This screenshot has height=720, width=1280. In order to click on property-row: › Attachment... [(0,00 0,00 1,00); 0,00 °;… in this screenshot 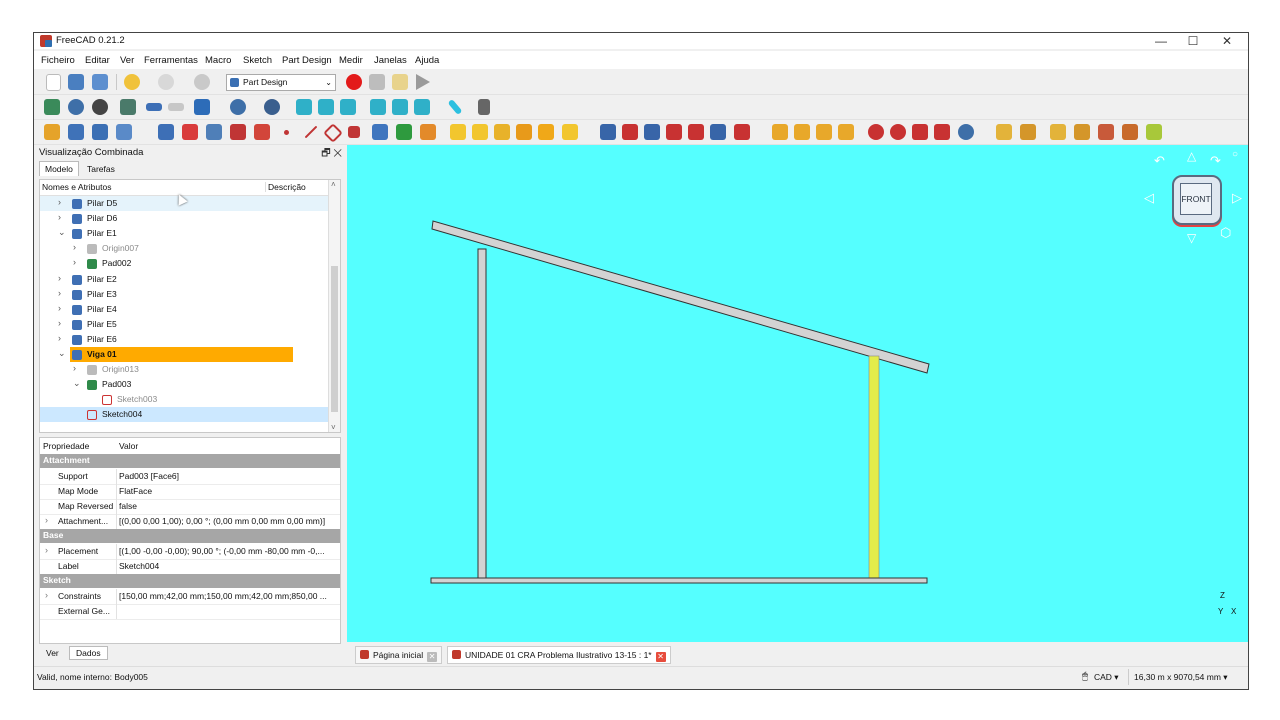, I will do `click(190, 522)`.